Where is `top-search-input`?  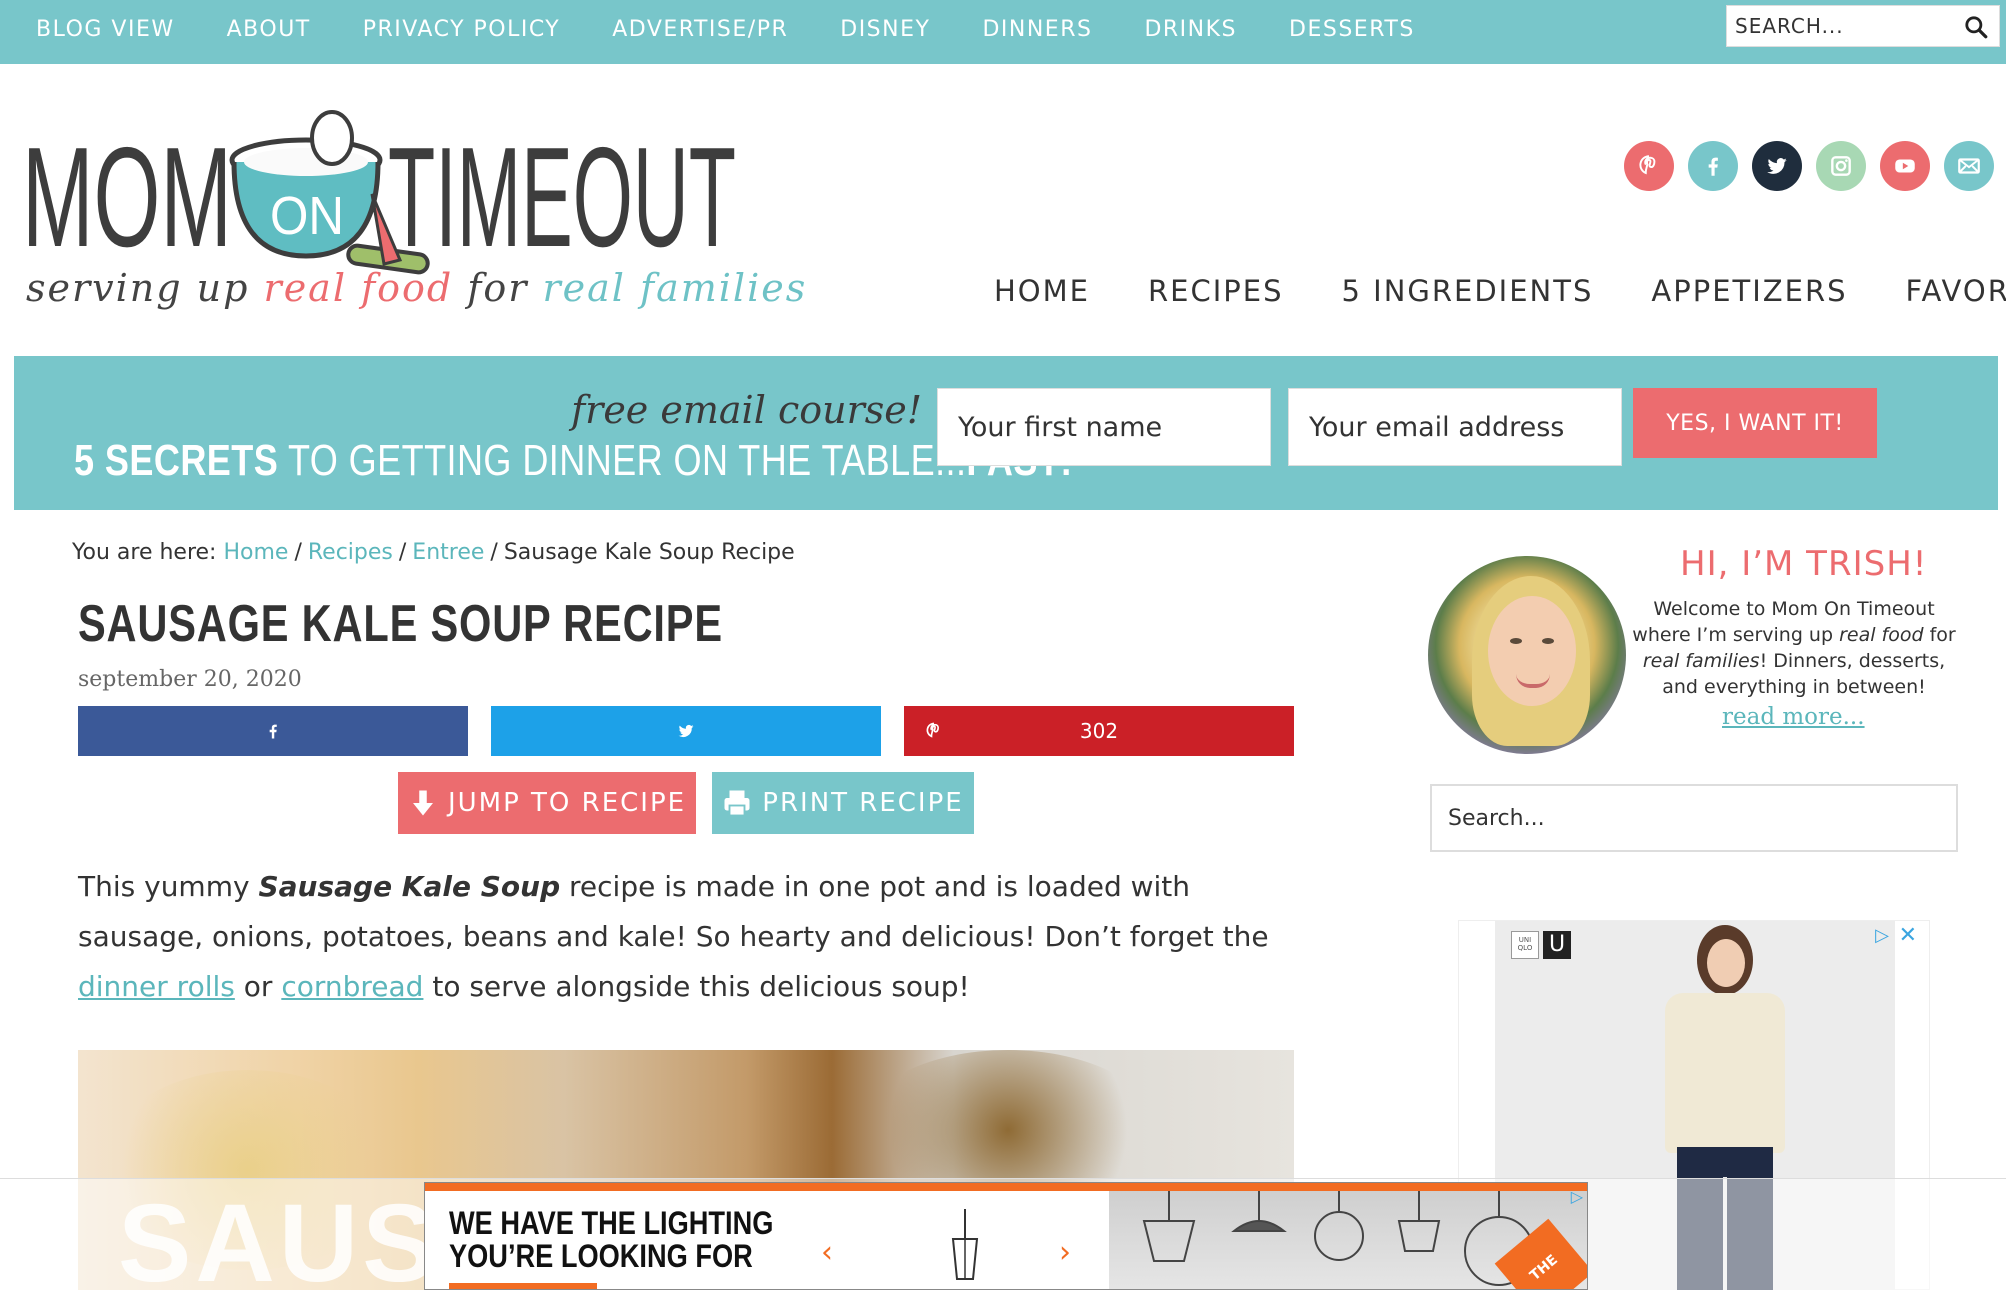 top-search-input is located at coordinates (1837, 26).